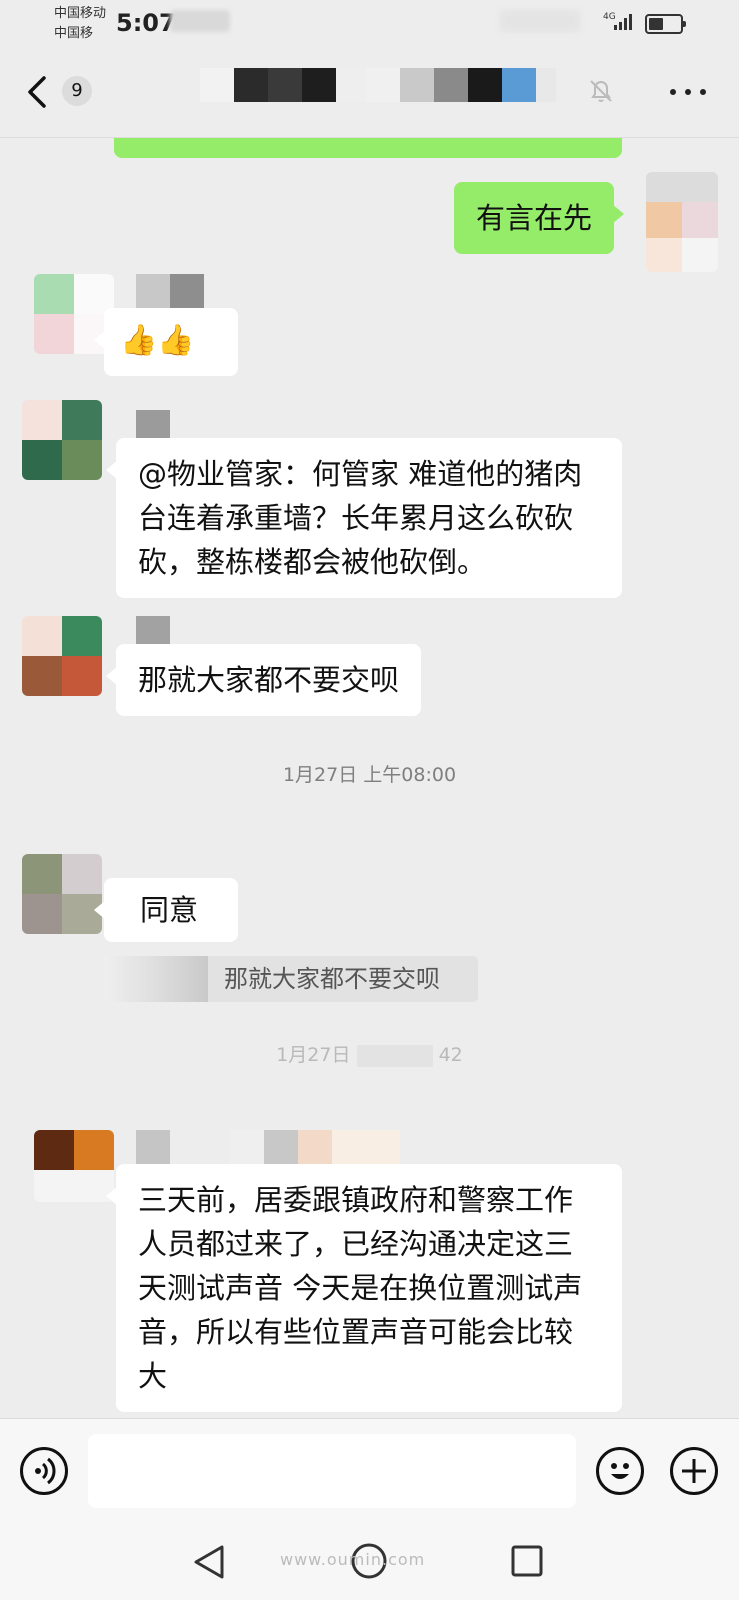 Image resolution: width=739 pixels, height=1600 pixels. I want to click on carrier-label: 中国移动, so click(80, 13).